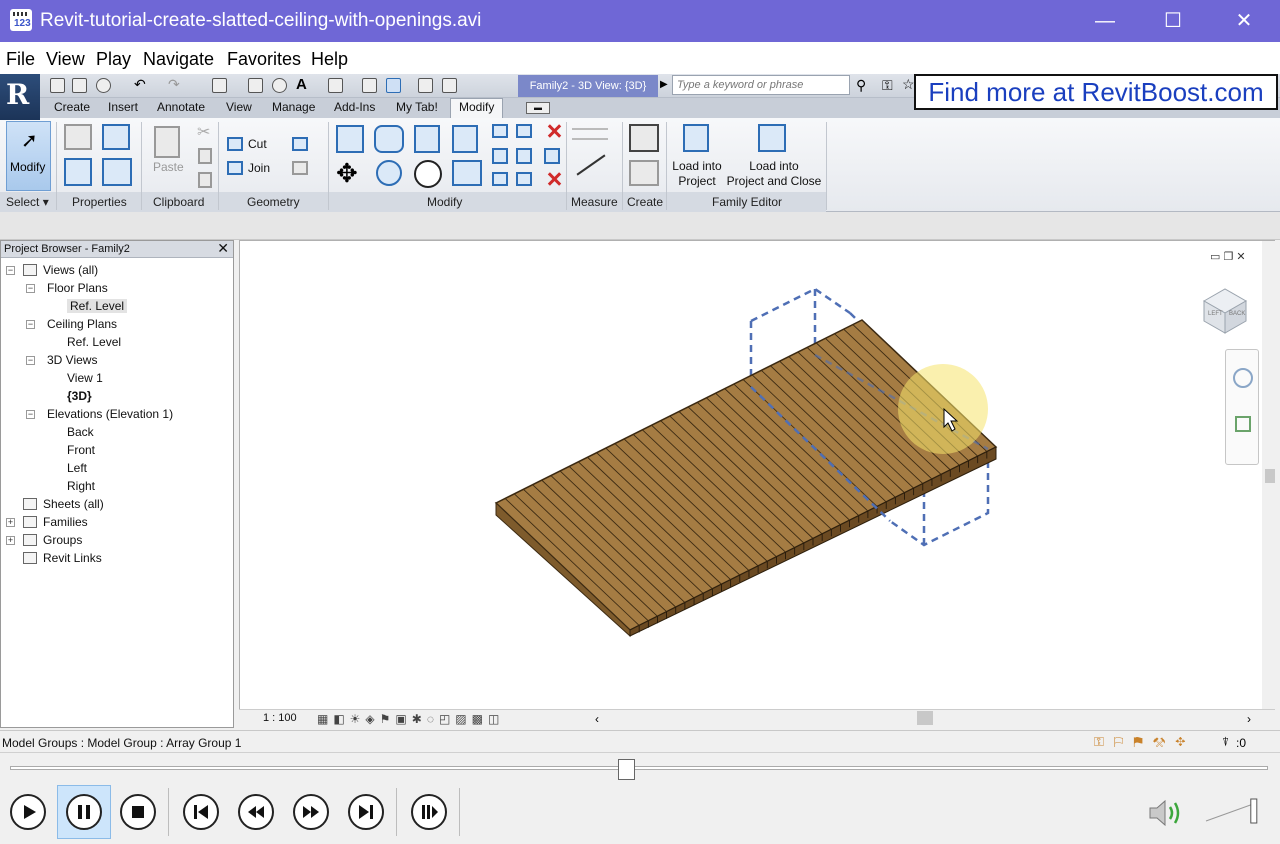 The height and width of the screenshot is (844, 1280). Describe the element at coordinates (500, 179) in the screenshot. I see `trim-extend-single-icon` at that location.